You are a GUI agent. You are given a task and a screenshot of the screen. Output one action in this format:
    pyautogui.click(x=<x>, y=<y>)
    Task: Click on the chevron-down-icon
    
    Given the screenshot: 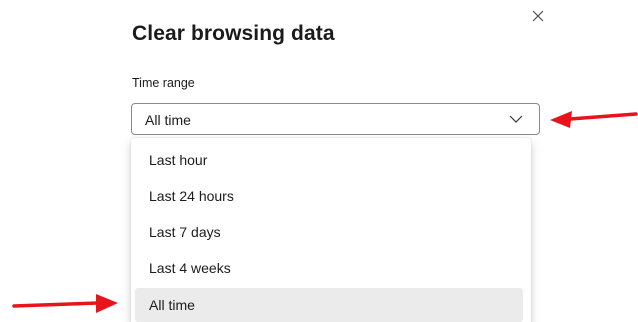 What is the action you would take?
    pyautogui.click(x=516, y=119)
    